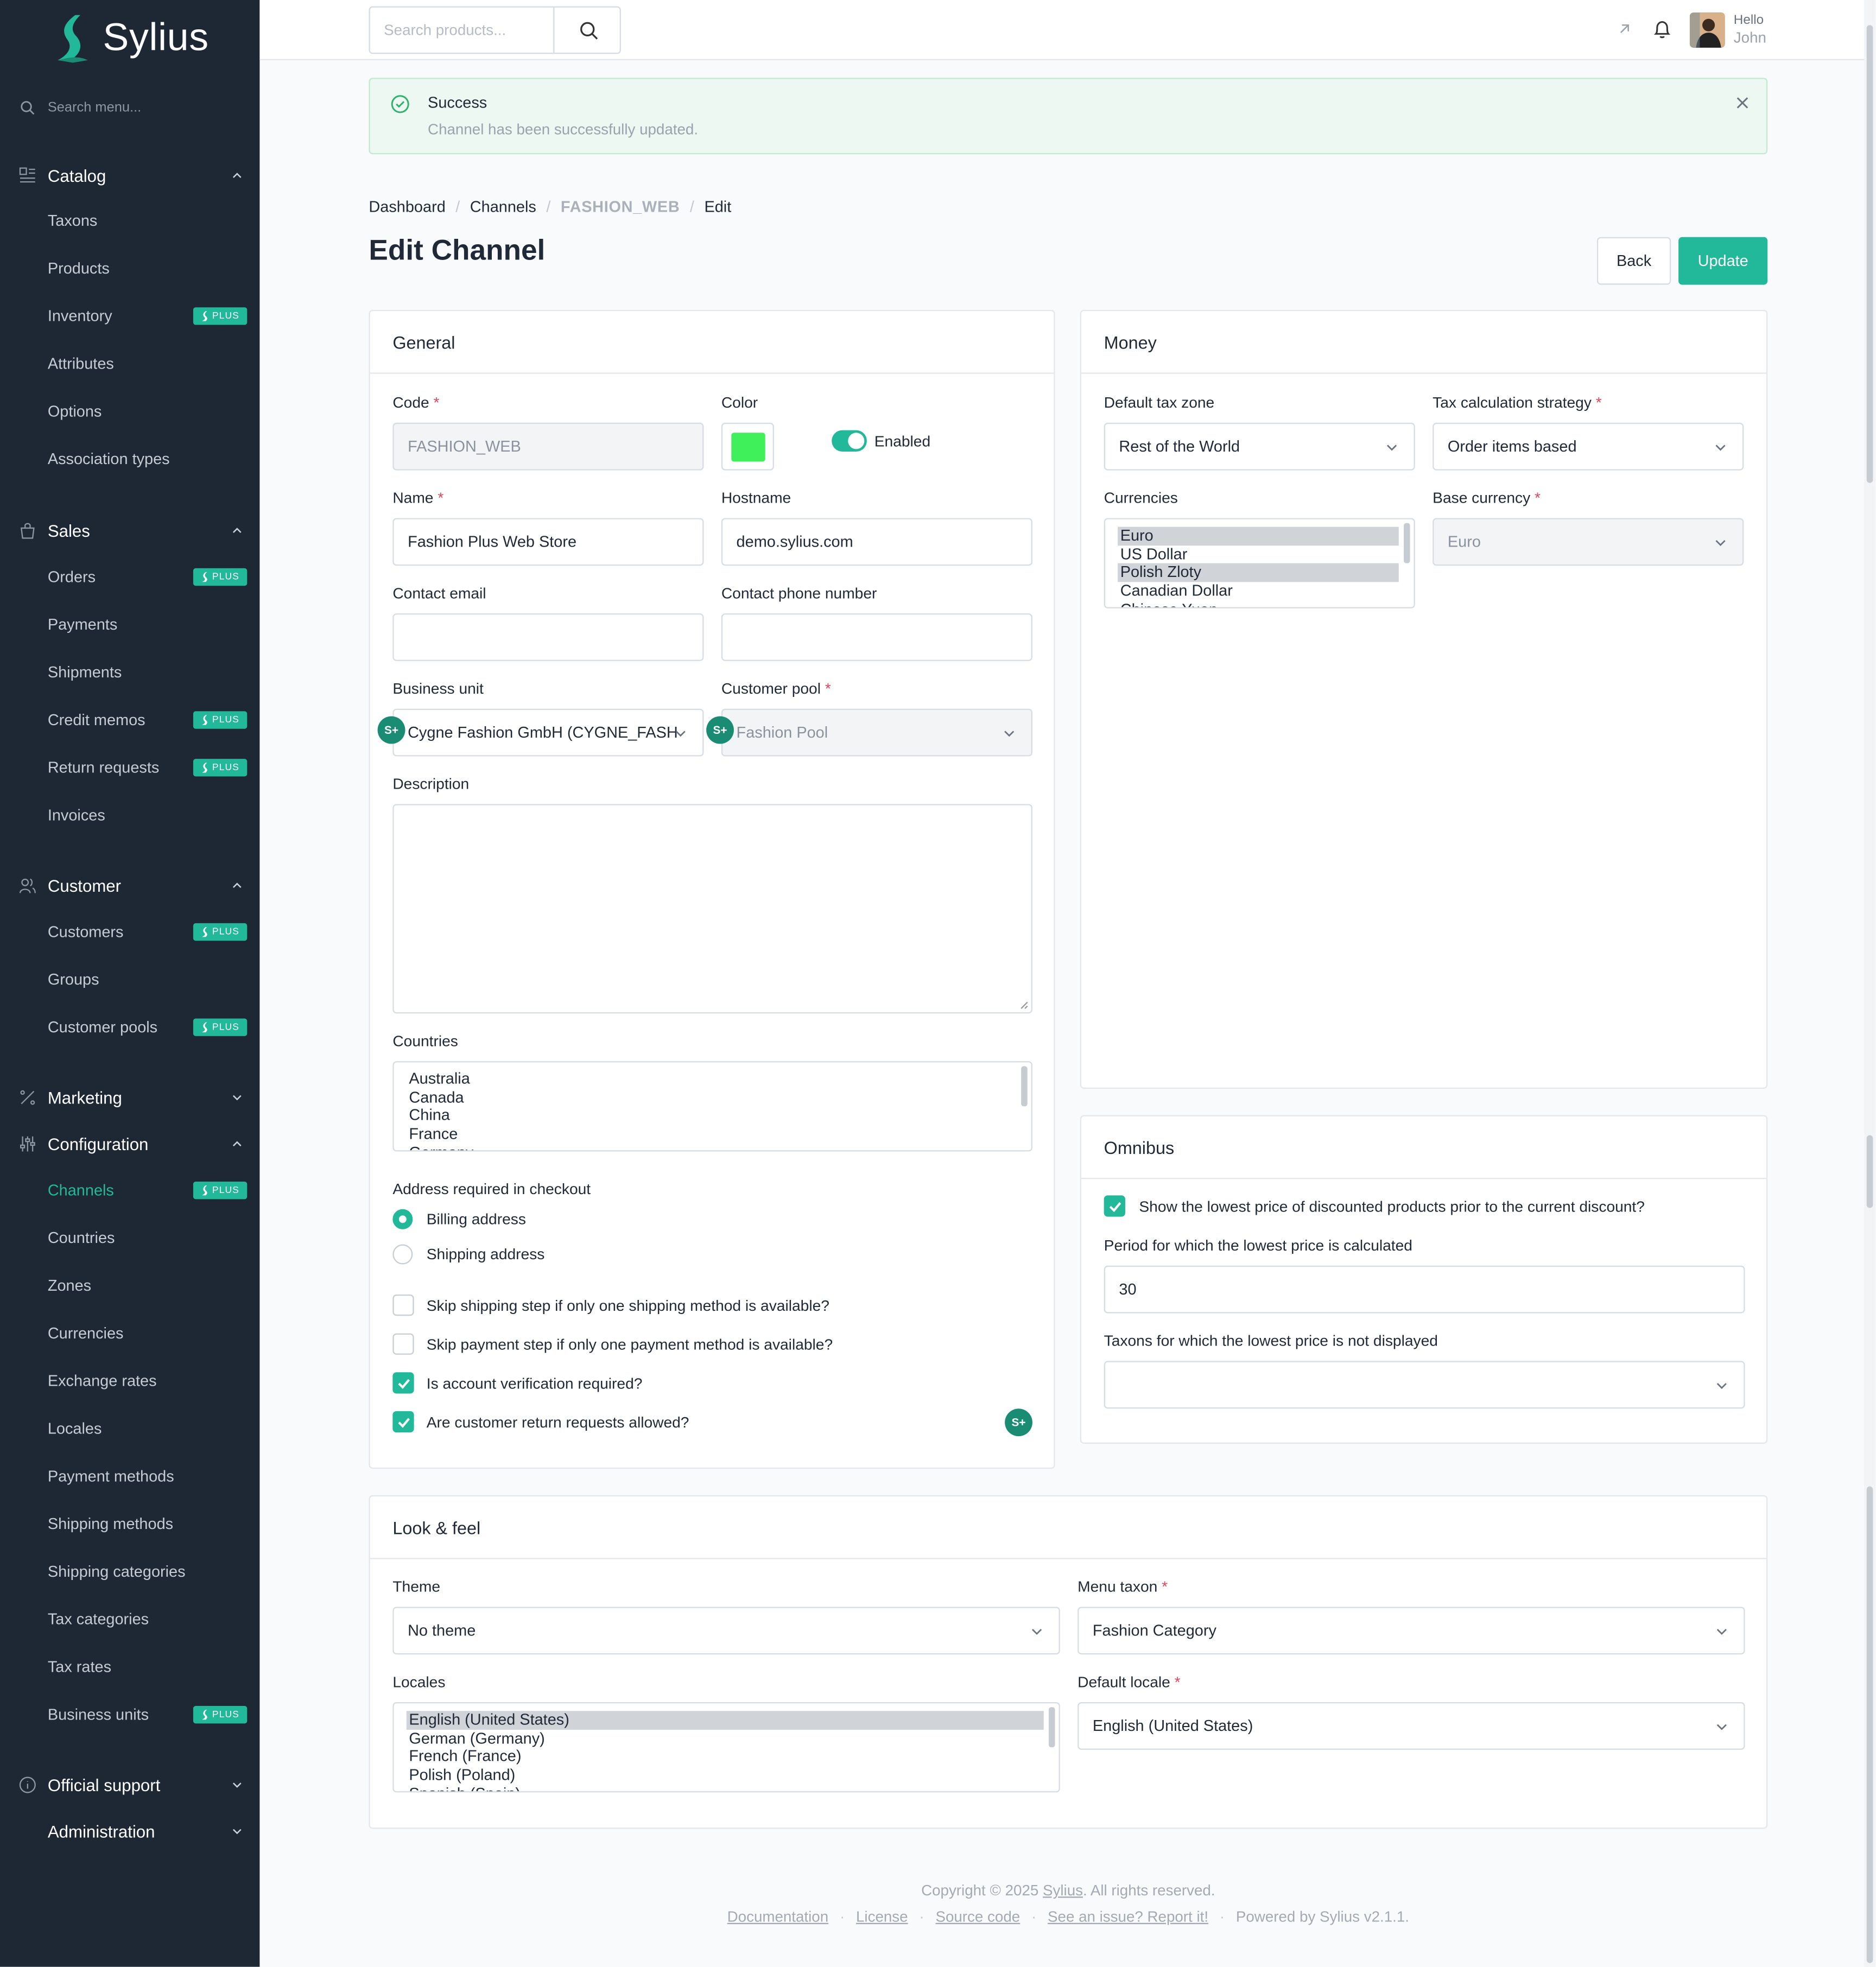 The image size is (1876, 1967). Describe the element at coordinates (1588, 542) in the screenshot. I see `base-currency-select: Euro` at that location.